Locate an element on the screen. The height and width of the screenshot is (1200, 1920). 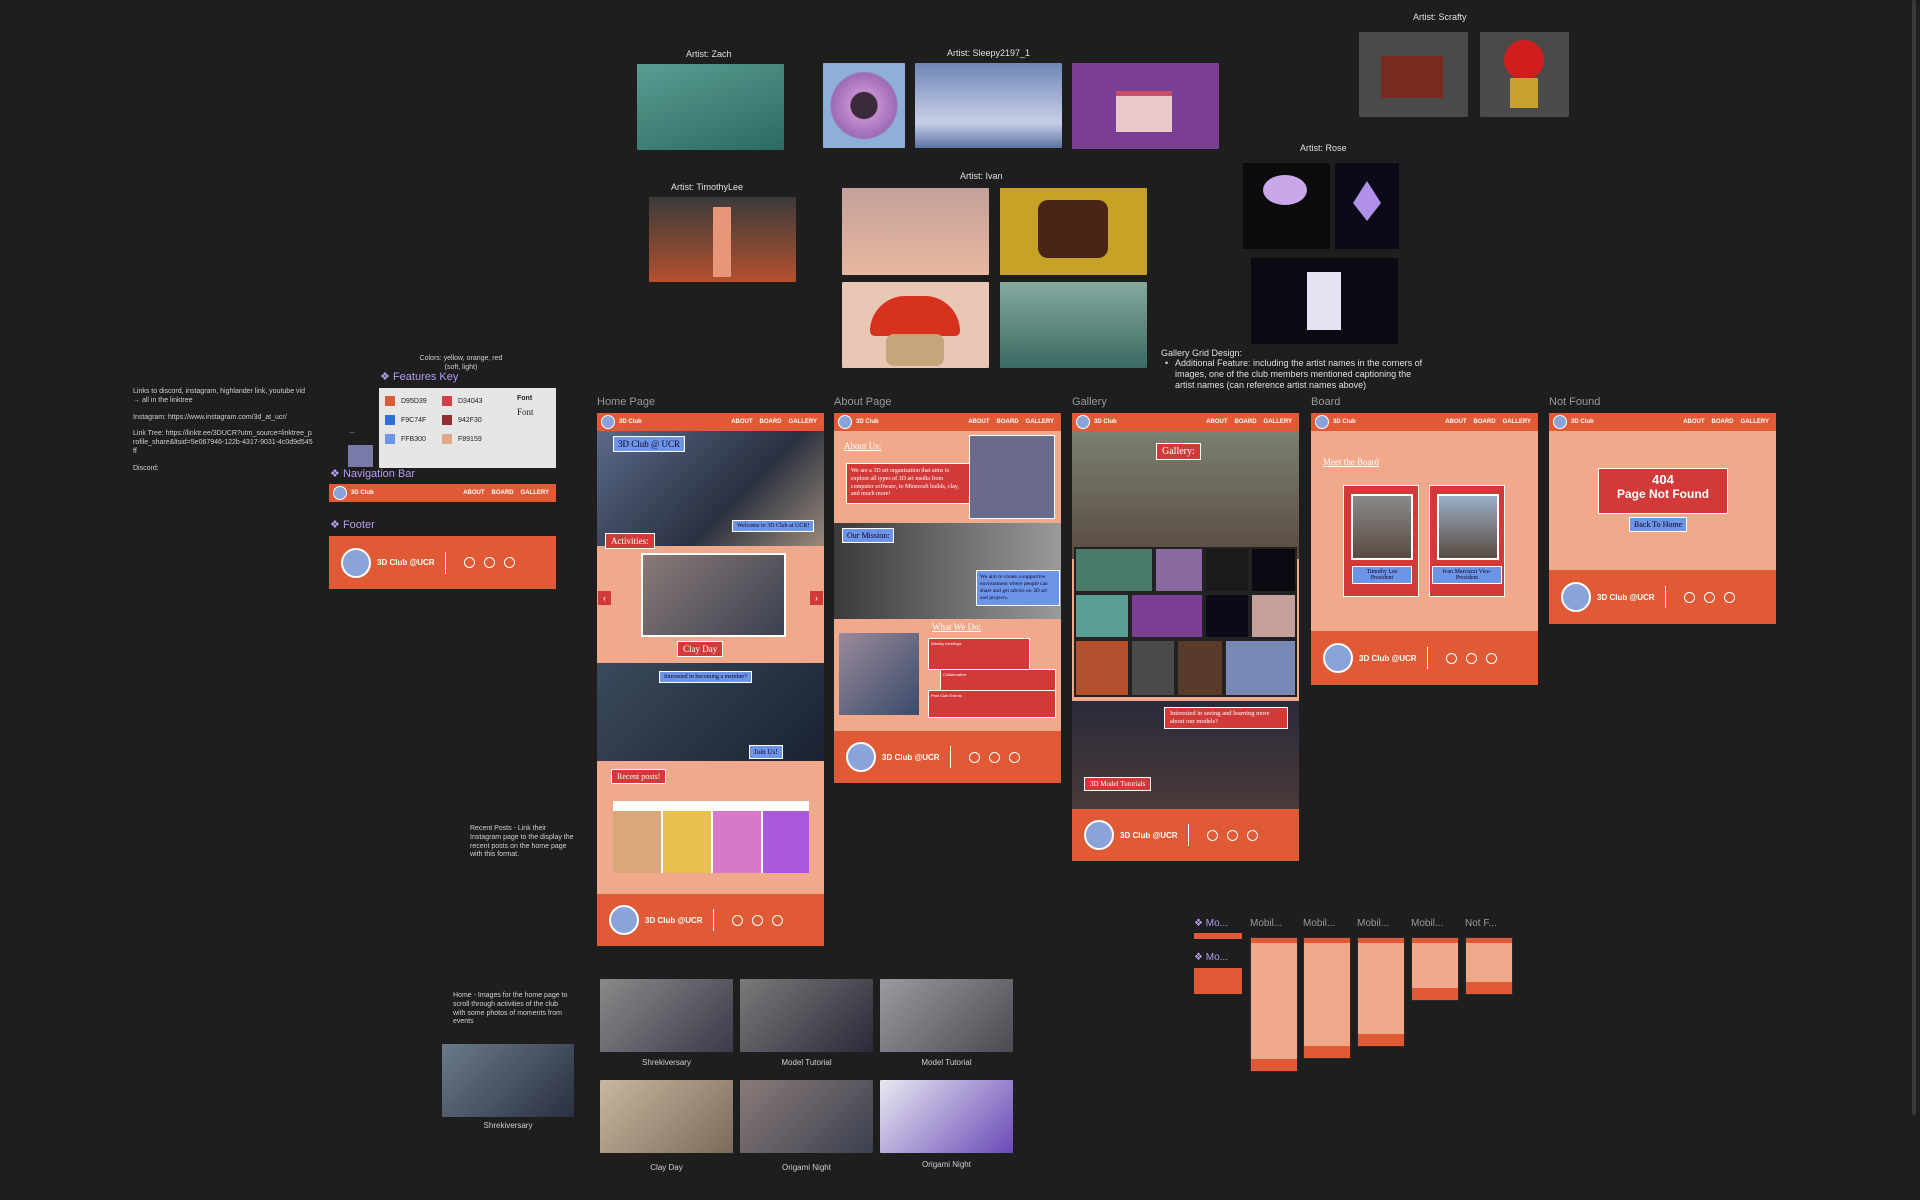
join-us-button: Join Us! is located at coordinates (766, 752).